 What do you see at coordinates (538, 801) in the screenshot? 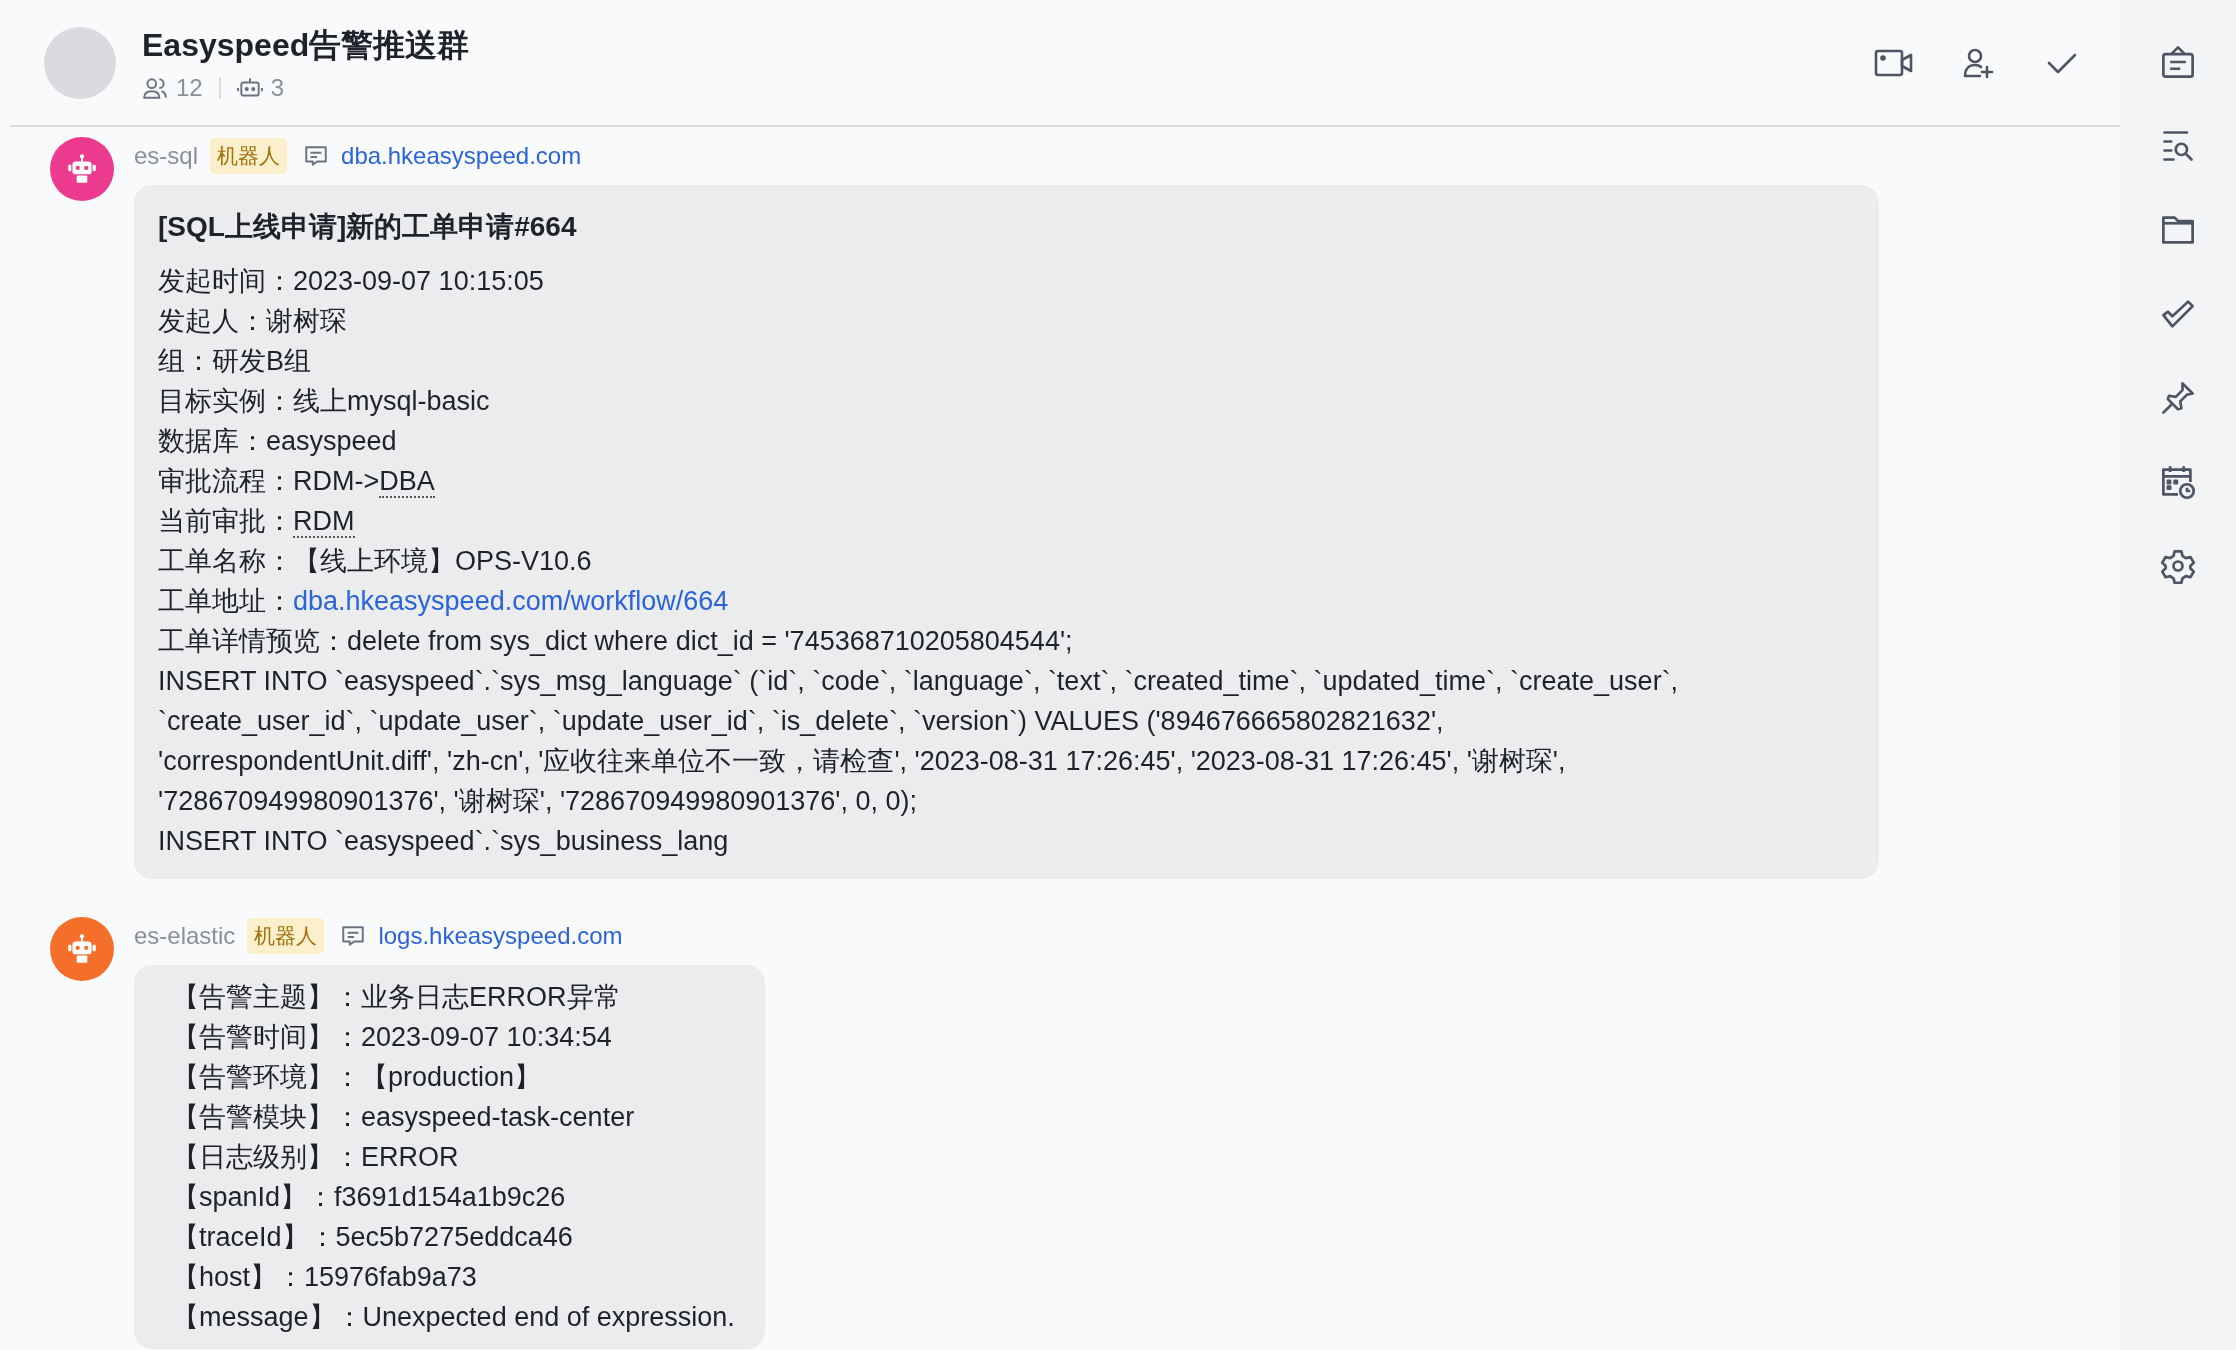
I see `message-line: '728670949980901376', '谢树琛', '728670949980901376', 0, 0);` at bounding box center [538, 801].